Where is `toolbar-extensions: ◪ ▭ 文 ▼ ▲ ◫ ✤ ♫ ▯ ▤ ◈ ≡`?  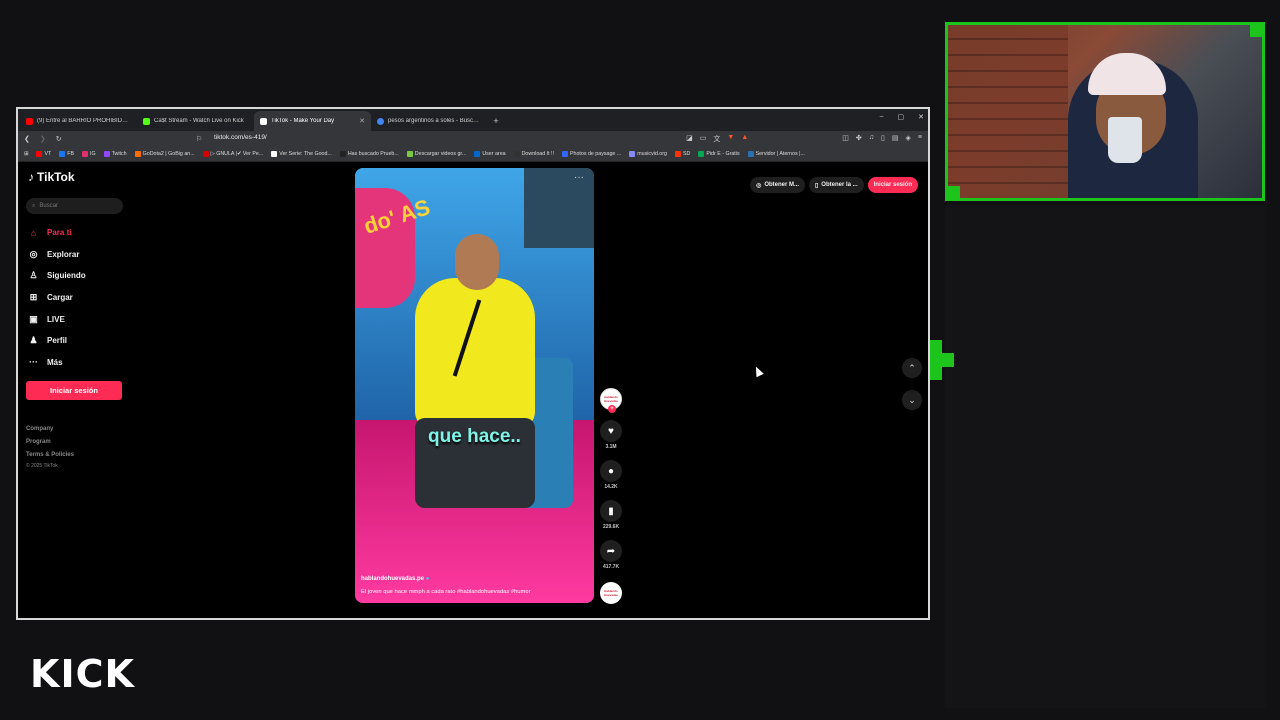
toolbar-extensions: ◪ ▭ 文 ▼ ▲ ◫ ✤ ♫ ▯ ▤ ◈ ≡ is located at coordinates (804, 139).